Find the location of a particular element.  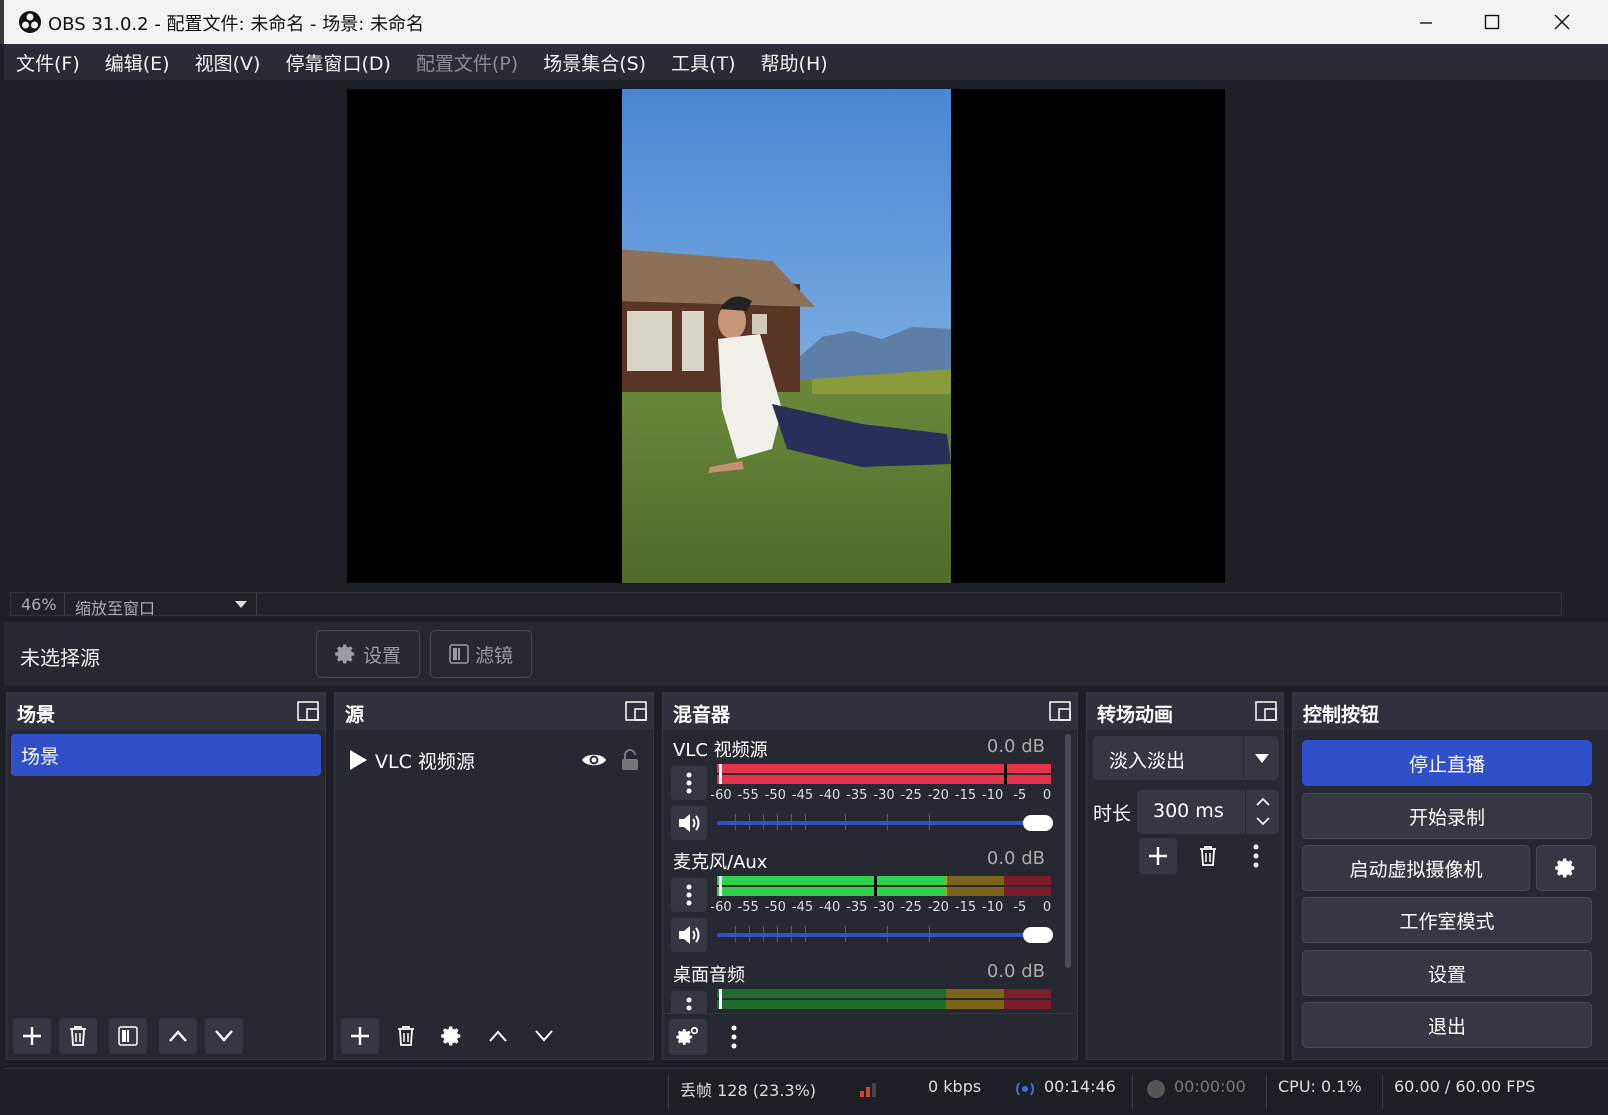

start-virtual-cam-button: 启动虚拟摄像机 is located at coordinates (1416, 868).